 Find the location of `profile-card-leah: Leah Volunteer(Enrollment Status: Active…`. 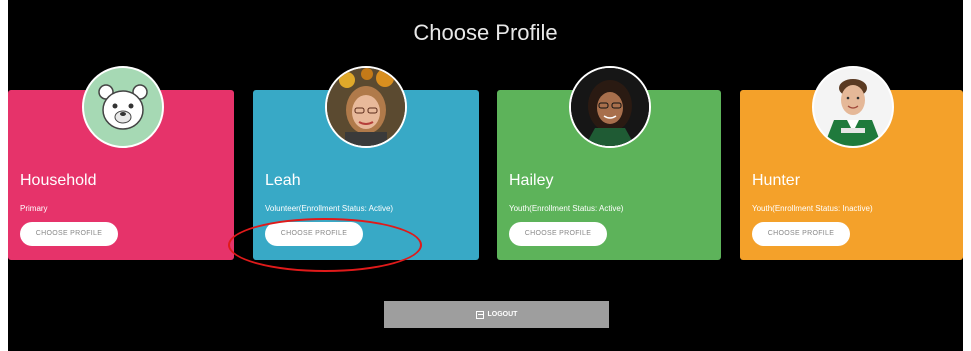

profile-card-leah: Leah Volunteer(Enrollment Status: Active… is located at coordinates (366, 163).